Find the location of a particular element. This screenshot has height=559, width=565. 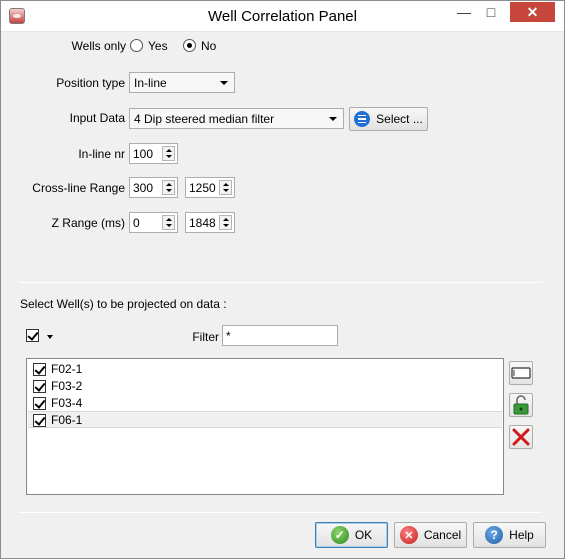

rename-icon is located at coordinates (521, 373).